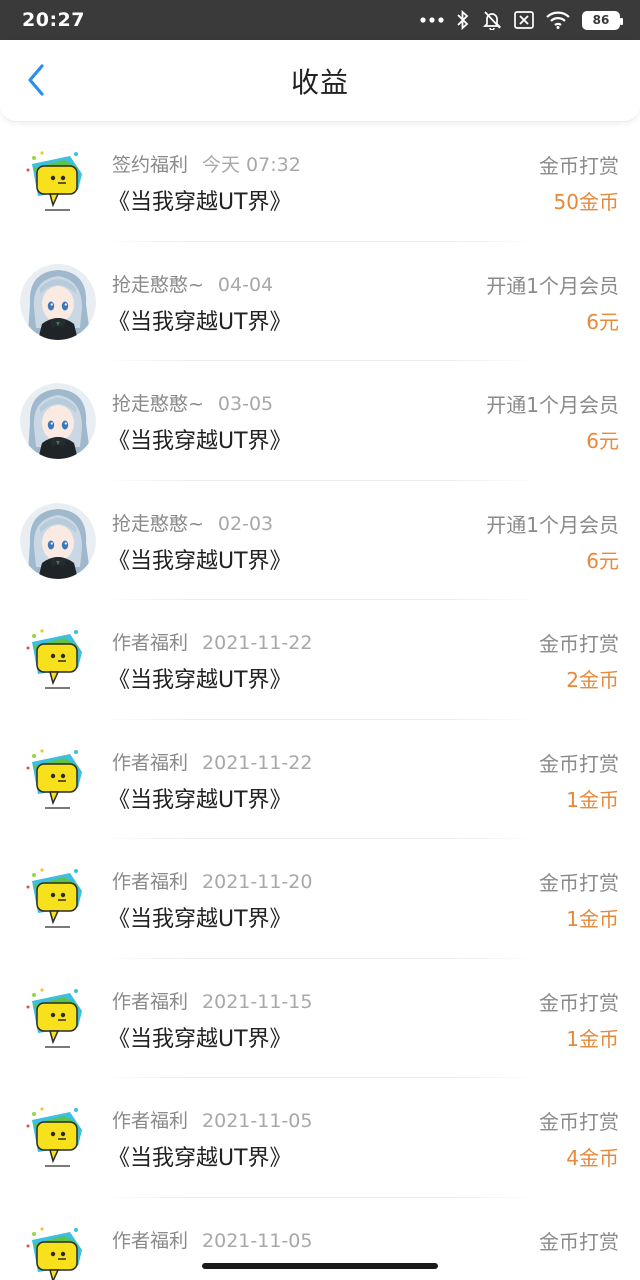  What do you see at coordinates (320, 899) in the screenshot?
I see `list-item: 作者福利 2021-11-20 《当我穿越UT界》 金币打赏 1金币` at bounding box center [320, 899].